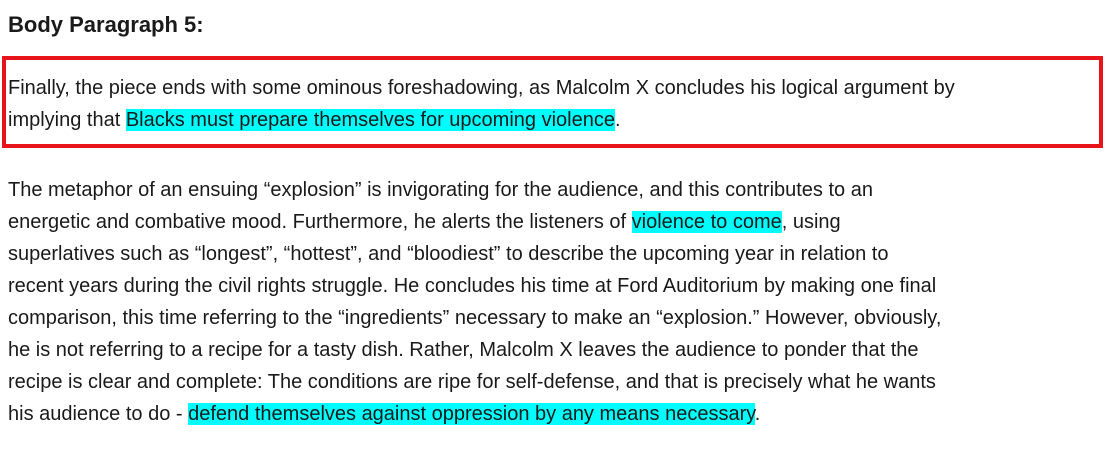 Image resolution: width=1111 pixels, height=473 pixels. What do you see at coordinates (706, 222) in the screenshot?
I see `highlighted-text: violence to come` at bounding box center [706, 222].